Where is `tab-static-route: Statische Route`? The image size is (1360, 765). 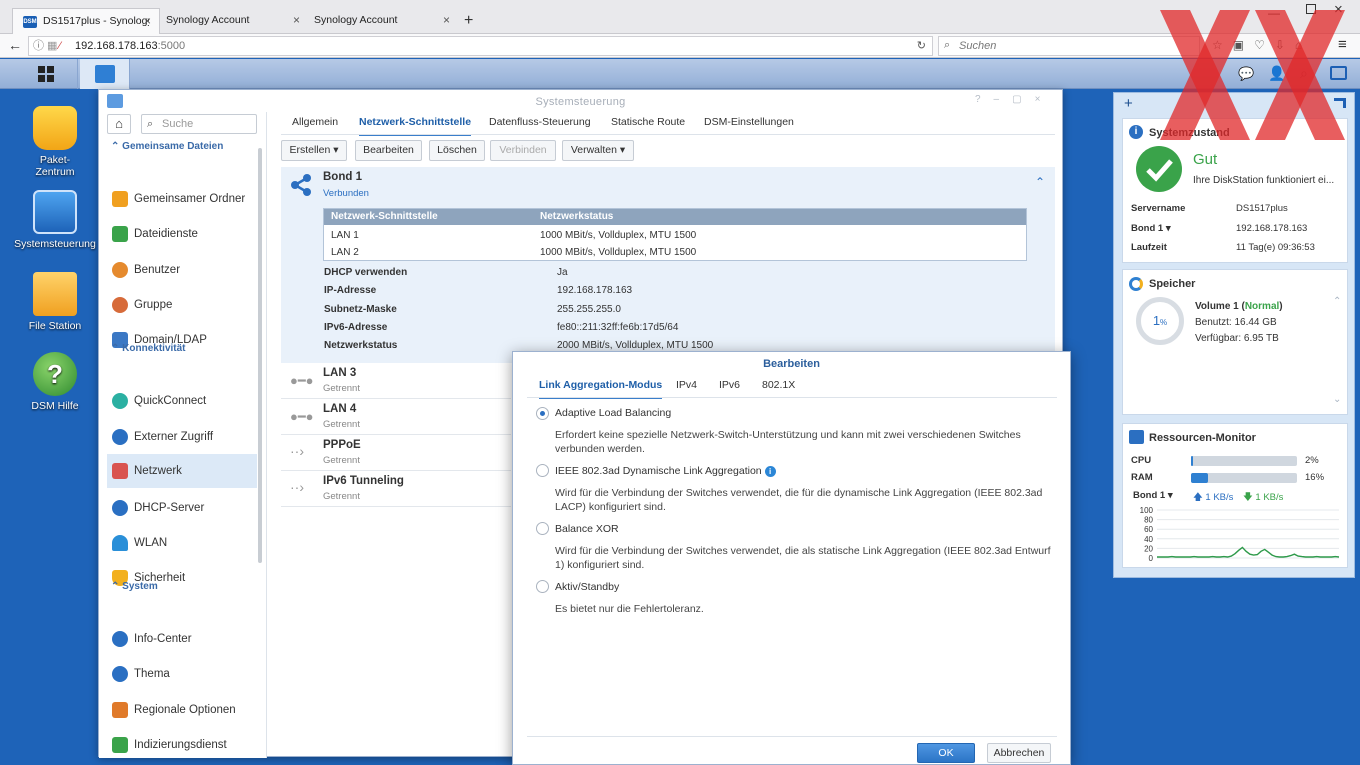
tab-static-route: Statische Route is located at coordinates (648, 122).